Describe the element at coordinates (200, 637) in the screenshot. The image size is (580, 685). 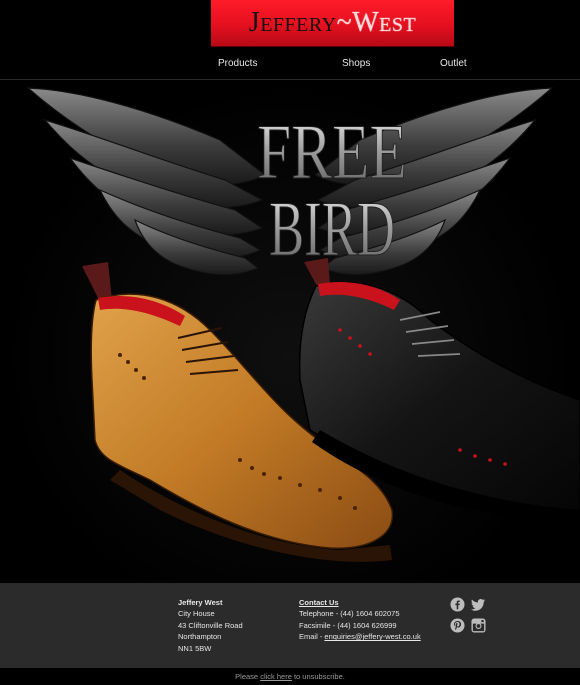
I see `footer-address-line: Northampton` at that location.